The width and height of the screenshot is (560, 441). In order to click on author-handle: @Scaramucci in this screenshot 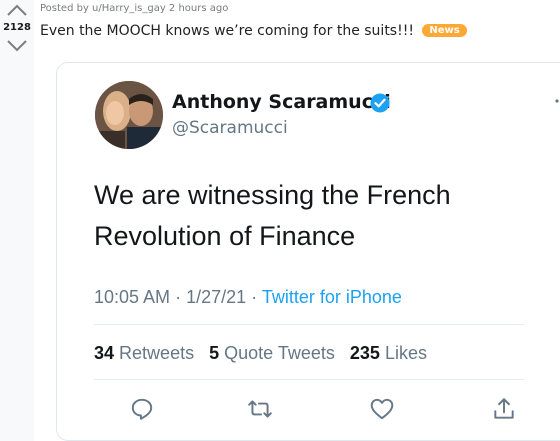, I will do `click(230, 128)`.